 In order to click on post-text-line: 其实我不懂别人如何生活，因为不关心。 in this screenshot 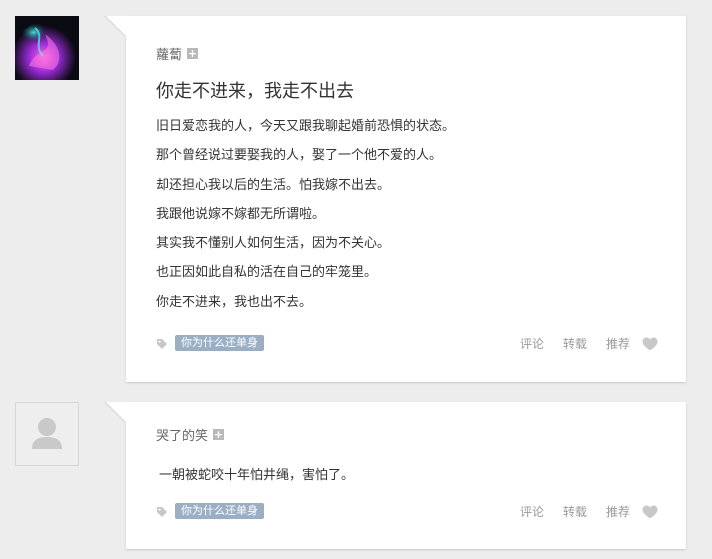, I will do `click(273, 244)`.